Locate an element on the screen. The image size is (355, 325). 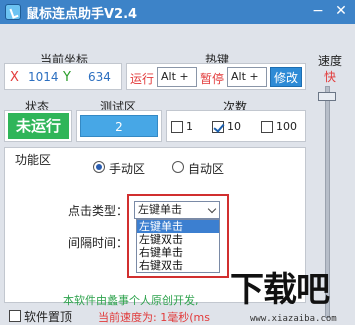
times-panel: 1 10 100 is located at coordinates (236, 126).